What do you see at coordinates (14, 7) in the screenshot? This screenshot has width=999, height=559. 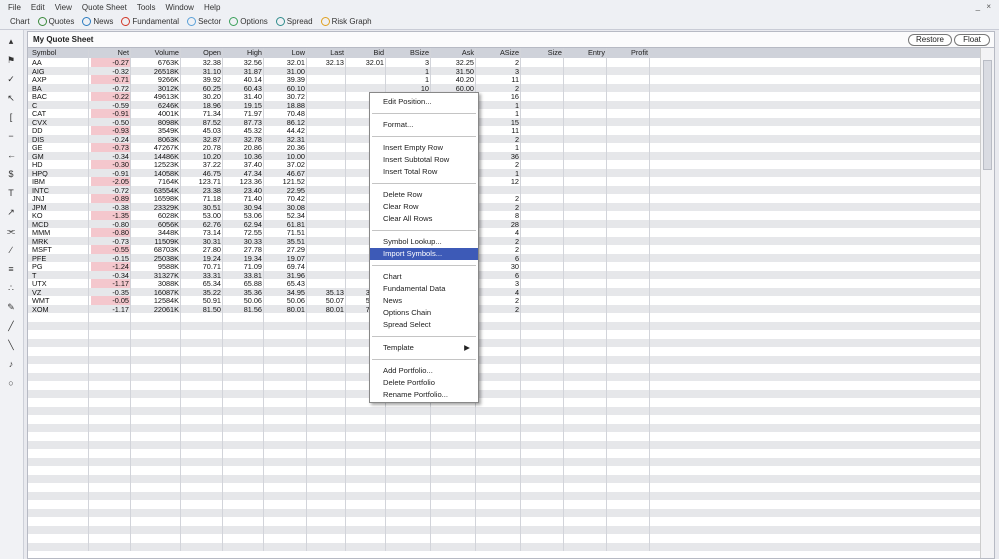 I see `menu-file: File` at bounding box center [14, 7].